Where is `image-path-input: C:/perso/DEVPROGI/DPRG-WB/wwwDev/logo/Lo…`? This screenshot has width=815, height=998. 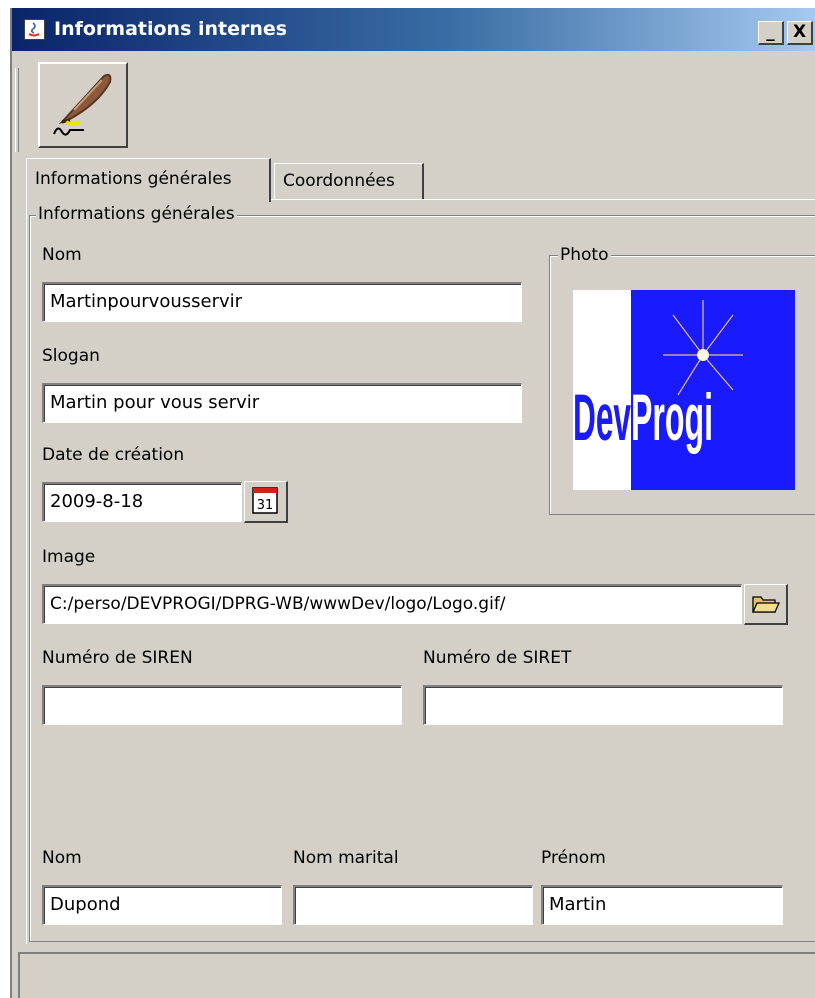 image-path-input: C:/perso/DEVPROGI/DPRG-WB/wwwDev/logo/Lo… is located at coordinates (392, 604).